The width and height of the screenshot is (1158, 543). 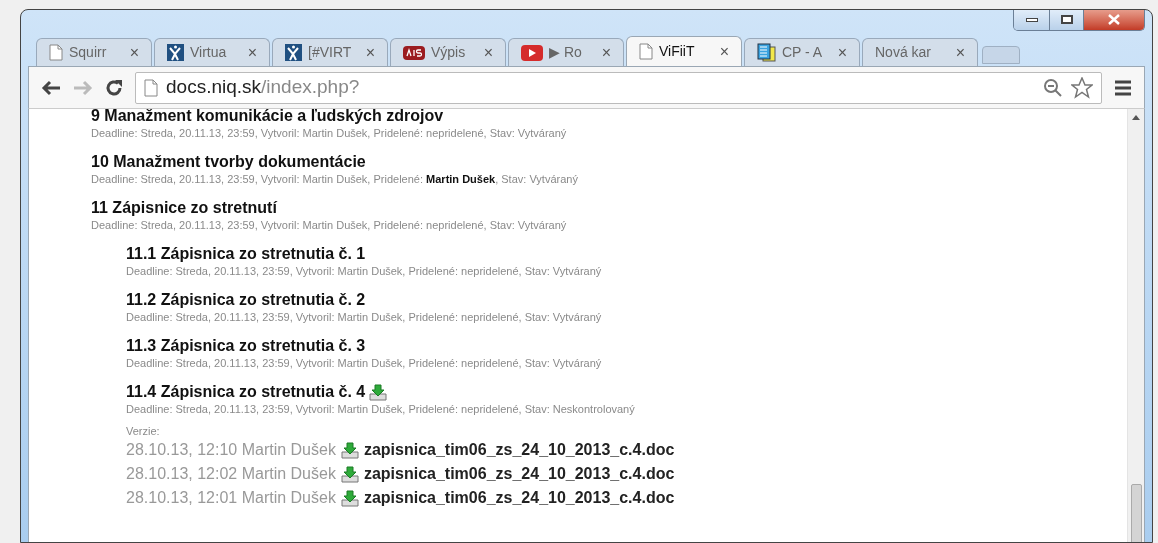 What do you see at coordinates (114, 87) in the screenshot?
I see `reload-icon` at bounding box center [114, 87].